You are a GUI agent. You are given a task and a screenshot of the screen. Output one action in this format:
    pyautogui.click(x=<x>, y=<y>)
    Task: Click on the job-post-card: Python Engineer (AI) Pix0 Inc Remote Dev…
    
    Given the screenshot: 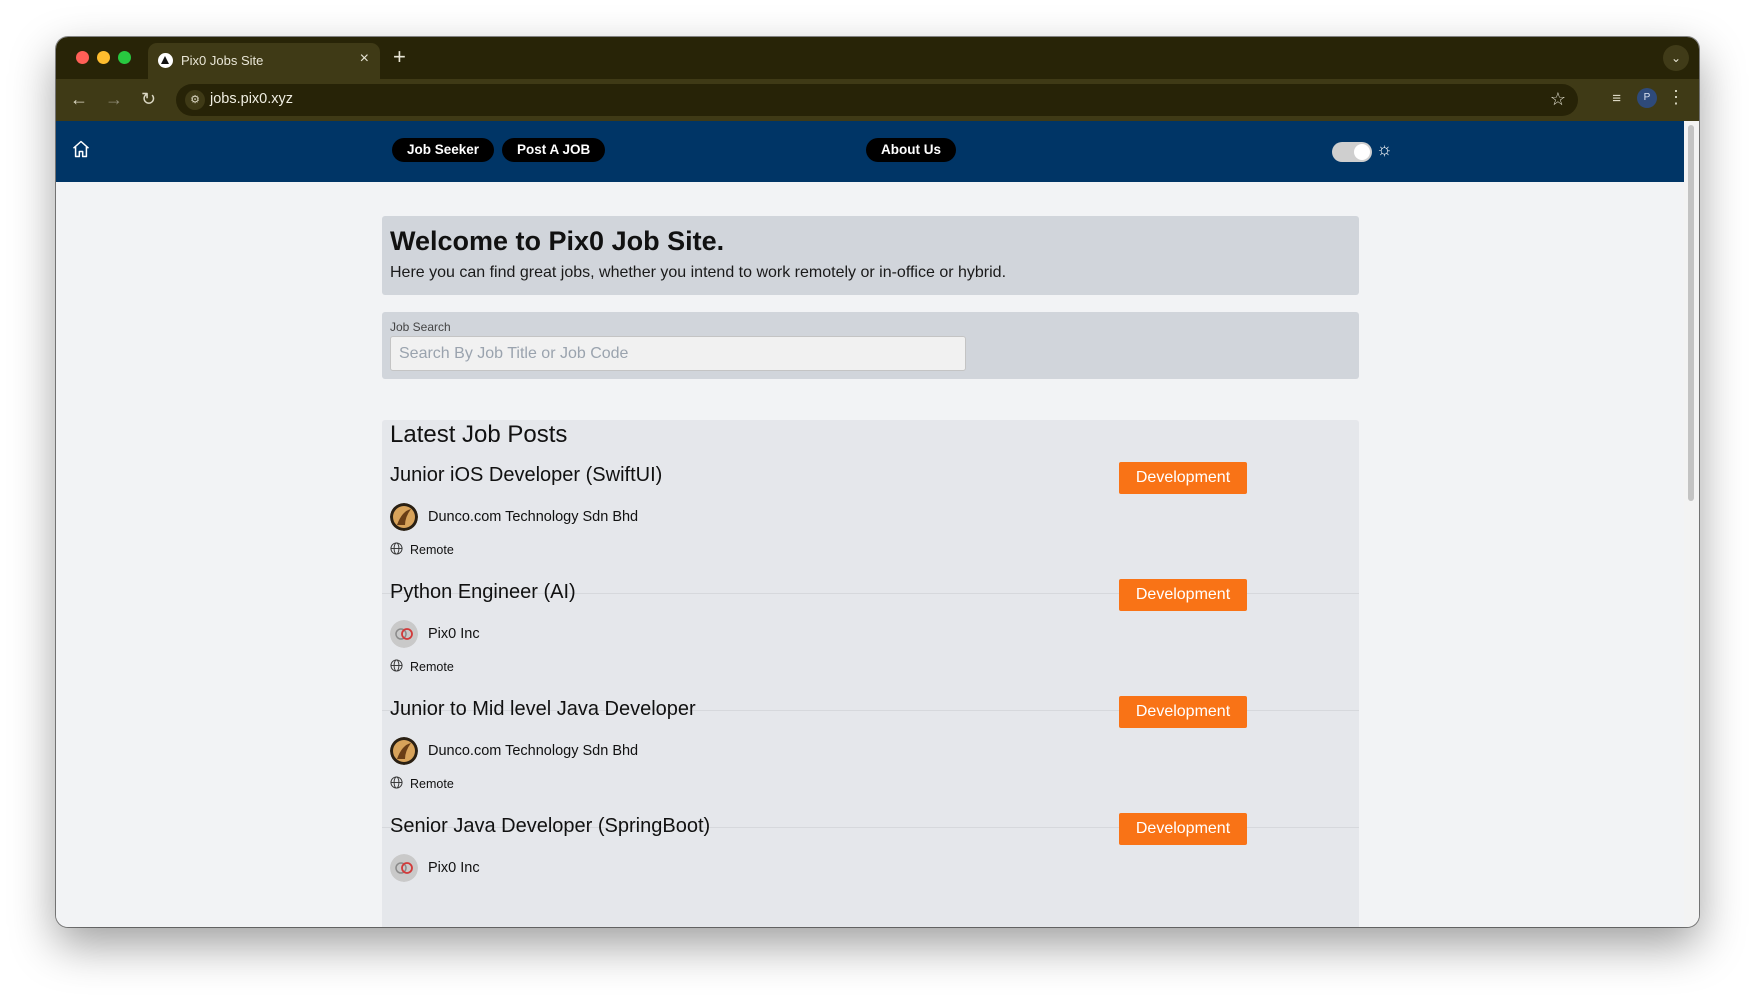 What is the action you would take?
    pyautogui.click(x=870, y=645)
    